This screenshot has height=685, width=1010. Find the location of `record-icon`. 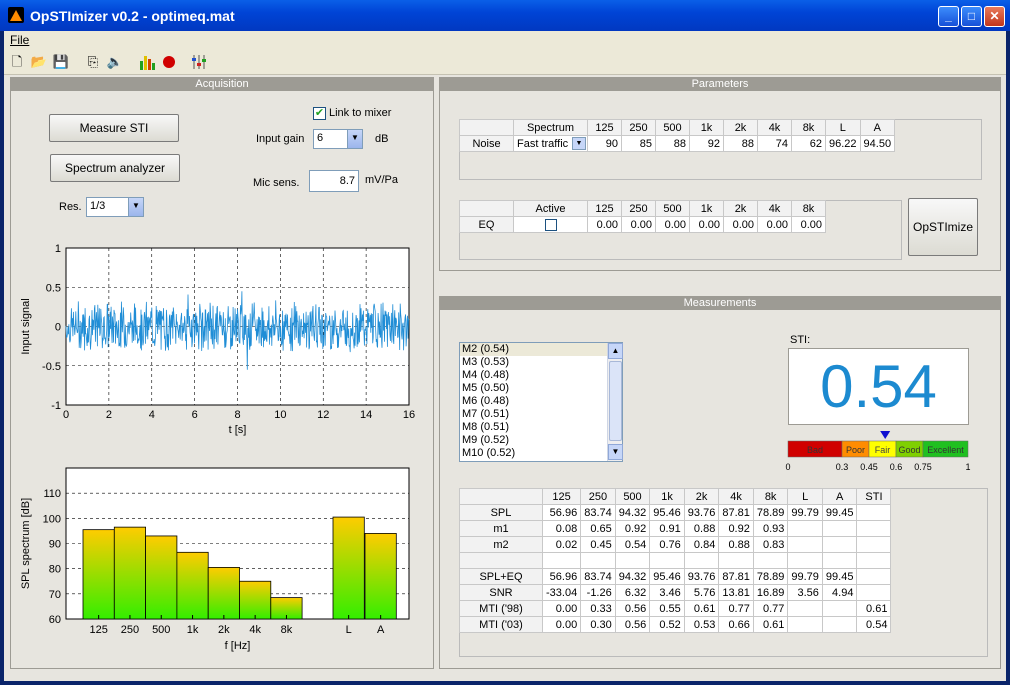

record-icon is located at coordinates (169, 62).